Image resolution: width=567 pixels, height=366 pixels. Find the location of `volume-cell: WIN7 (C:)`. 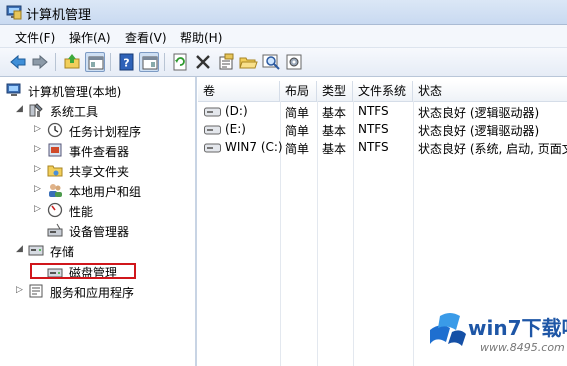

volume-cell: WIN7 (C:) is located at coordinates (243, 147).